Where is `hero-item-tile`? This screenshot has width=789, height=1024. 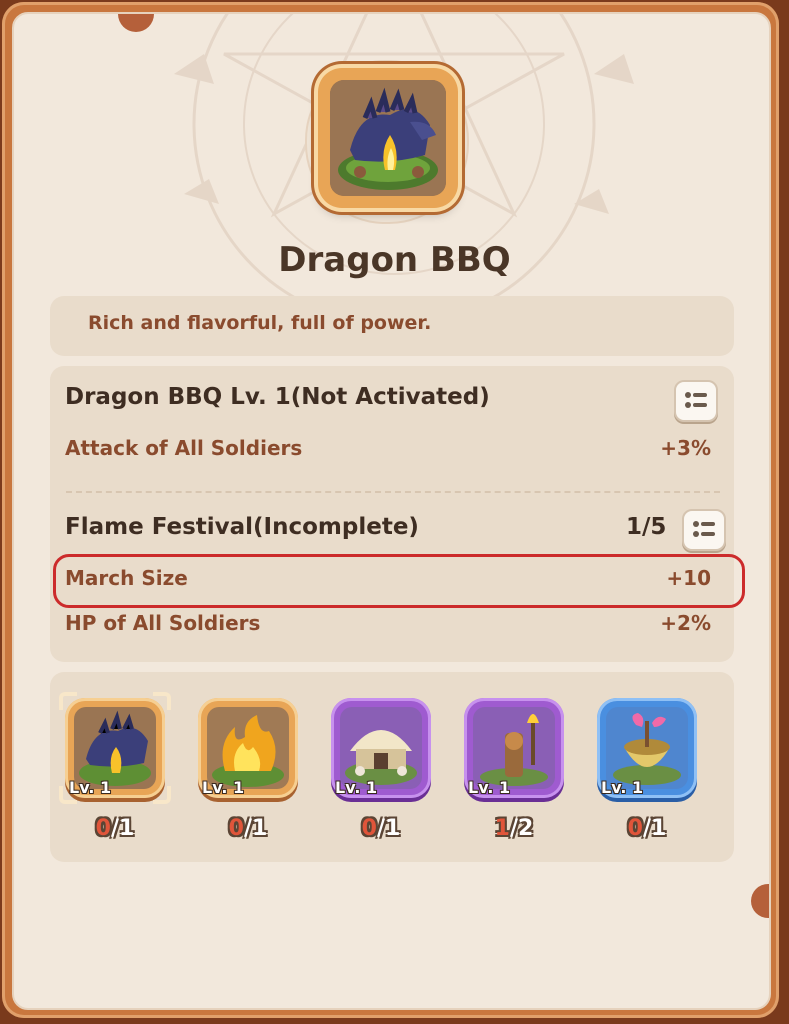 hero-item-tile is located at coordinates (388, 138).